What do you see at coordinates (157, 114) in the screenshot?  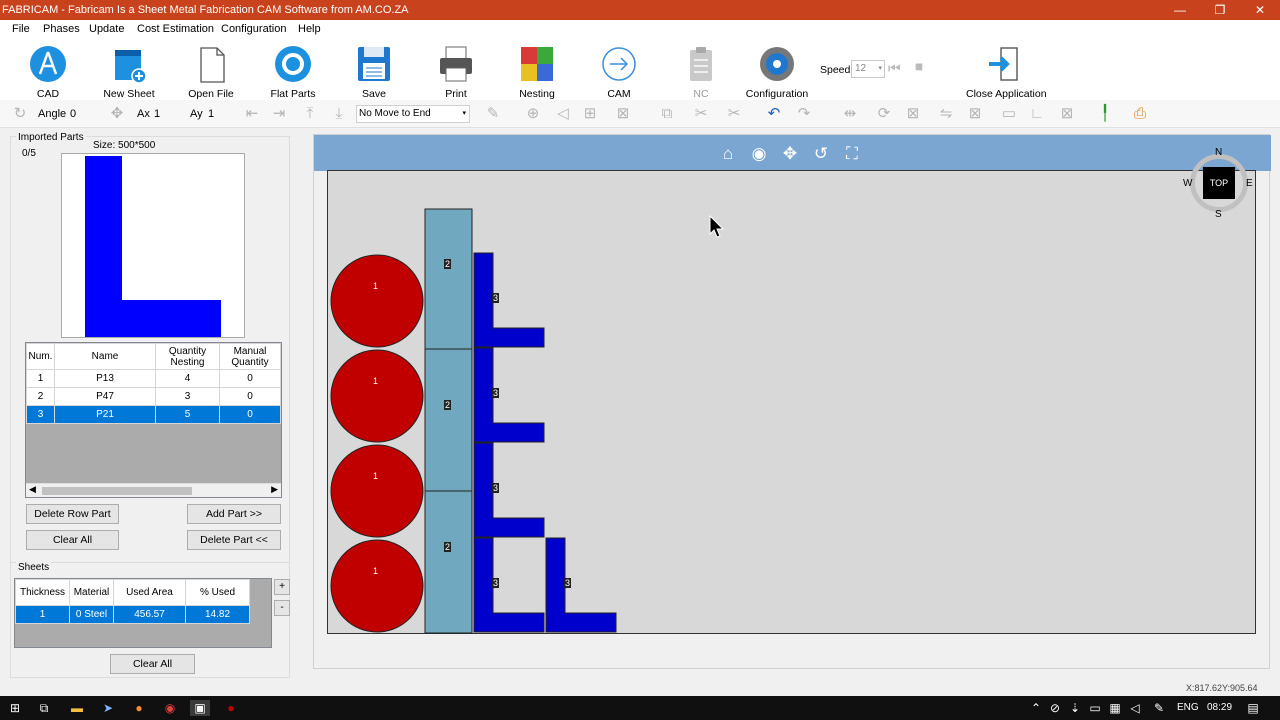 I see `ax-input: 1` at bounding box center [157, 114].